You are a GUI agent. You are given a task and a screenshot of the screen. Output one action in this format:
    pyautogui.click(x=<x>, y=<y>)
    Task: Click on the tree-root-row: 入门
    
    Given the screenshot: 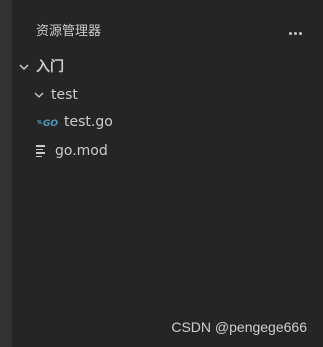 What is the action you would take?
    pyautogui.click(x=41, y=67)
    